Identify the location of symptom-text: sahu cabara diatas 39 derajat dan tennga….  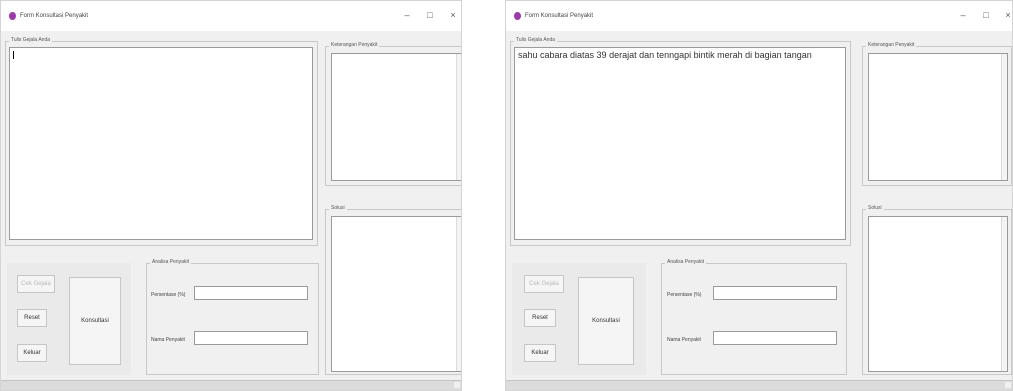
(665, 55).